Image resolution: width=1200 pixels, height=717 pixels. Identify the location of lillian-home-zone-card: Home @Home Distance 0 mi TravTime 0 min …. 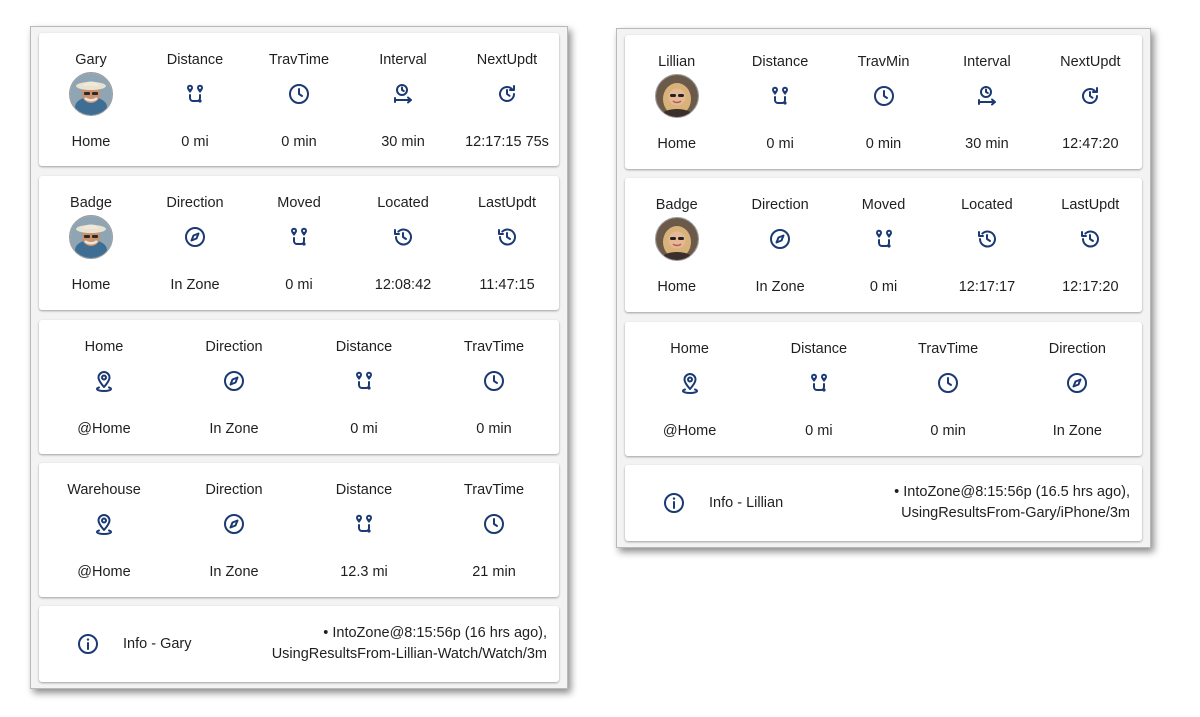
(883, 389).